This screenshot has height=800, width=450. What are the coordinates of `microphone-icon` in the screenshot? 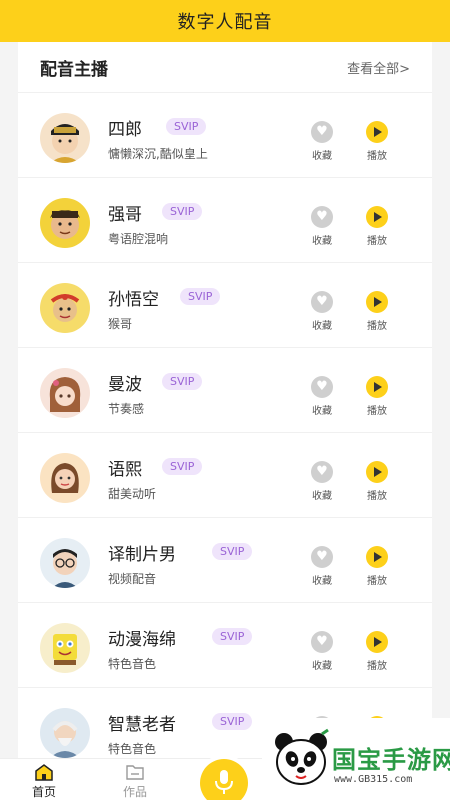 It's located at (224, 782).